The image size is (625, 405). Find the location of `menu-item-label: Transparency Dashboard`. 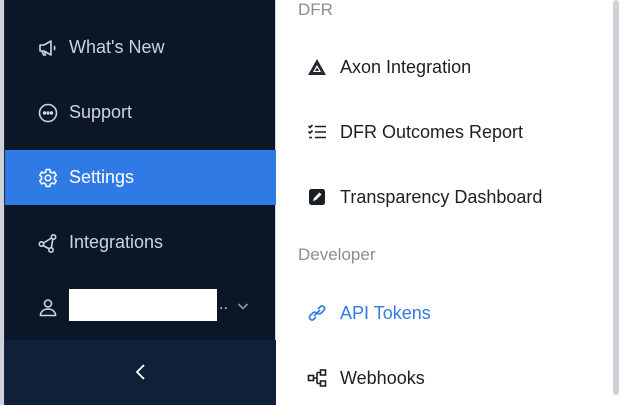

menu-item-label: Transparency Dashboard is located at coordinates (441, 196).